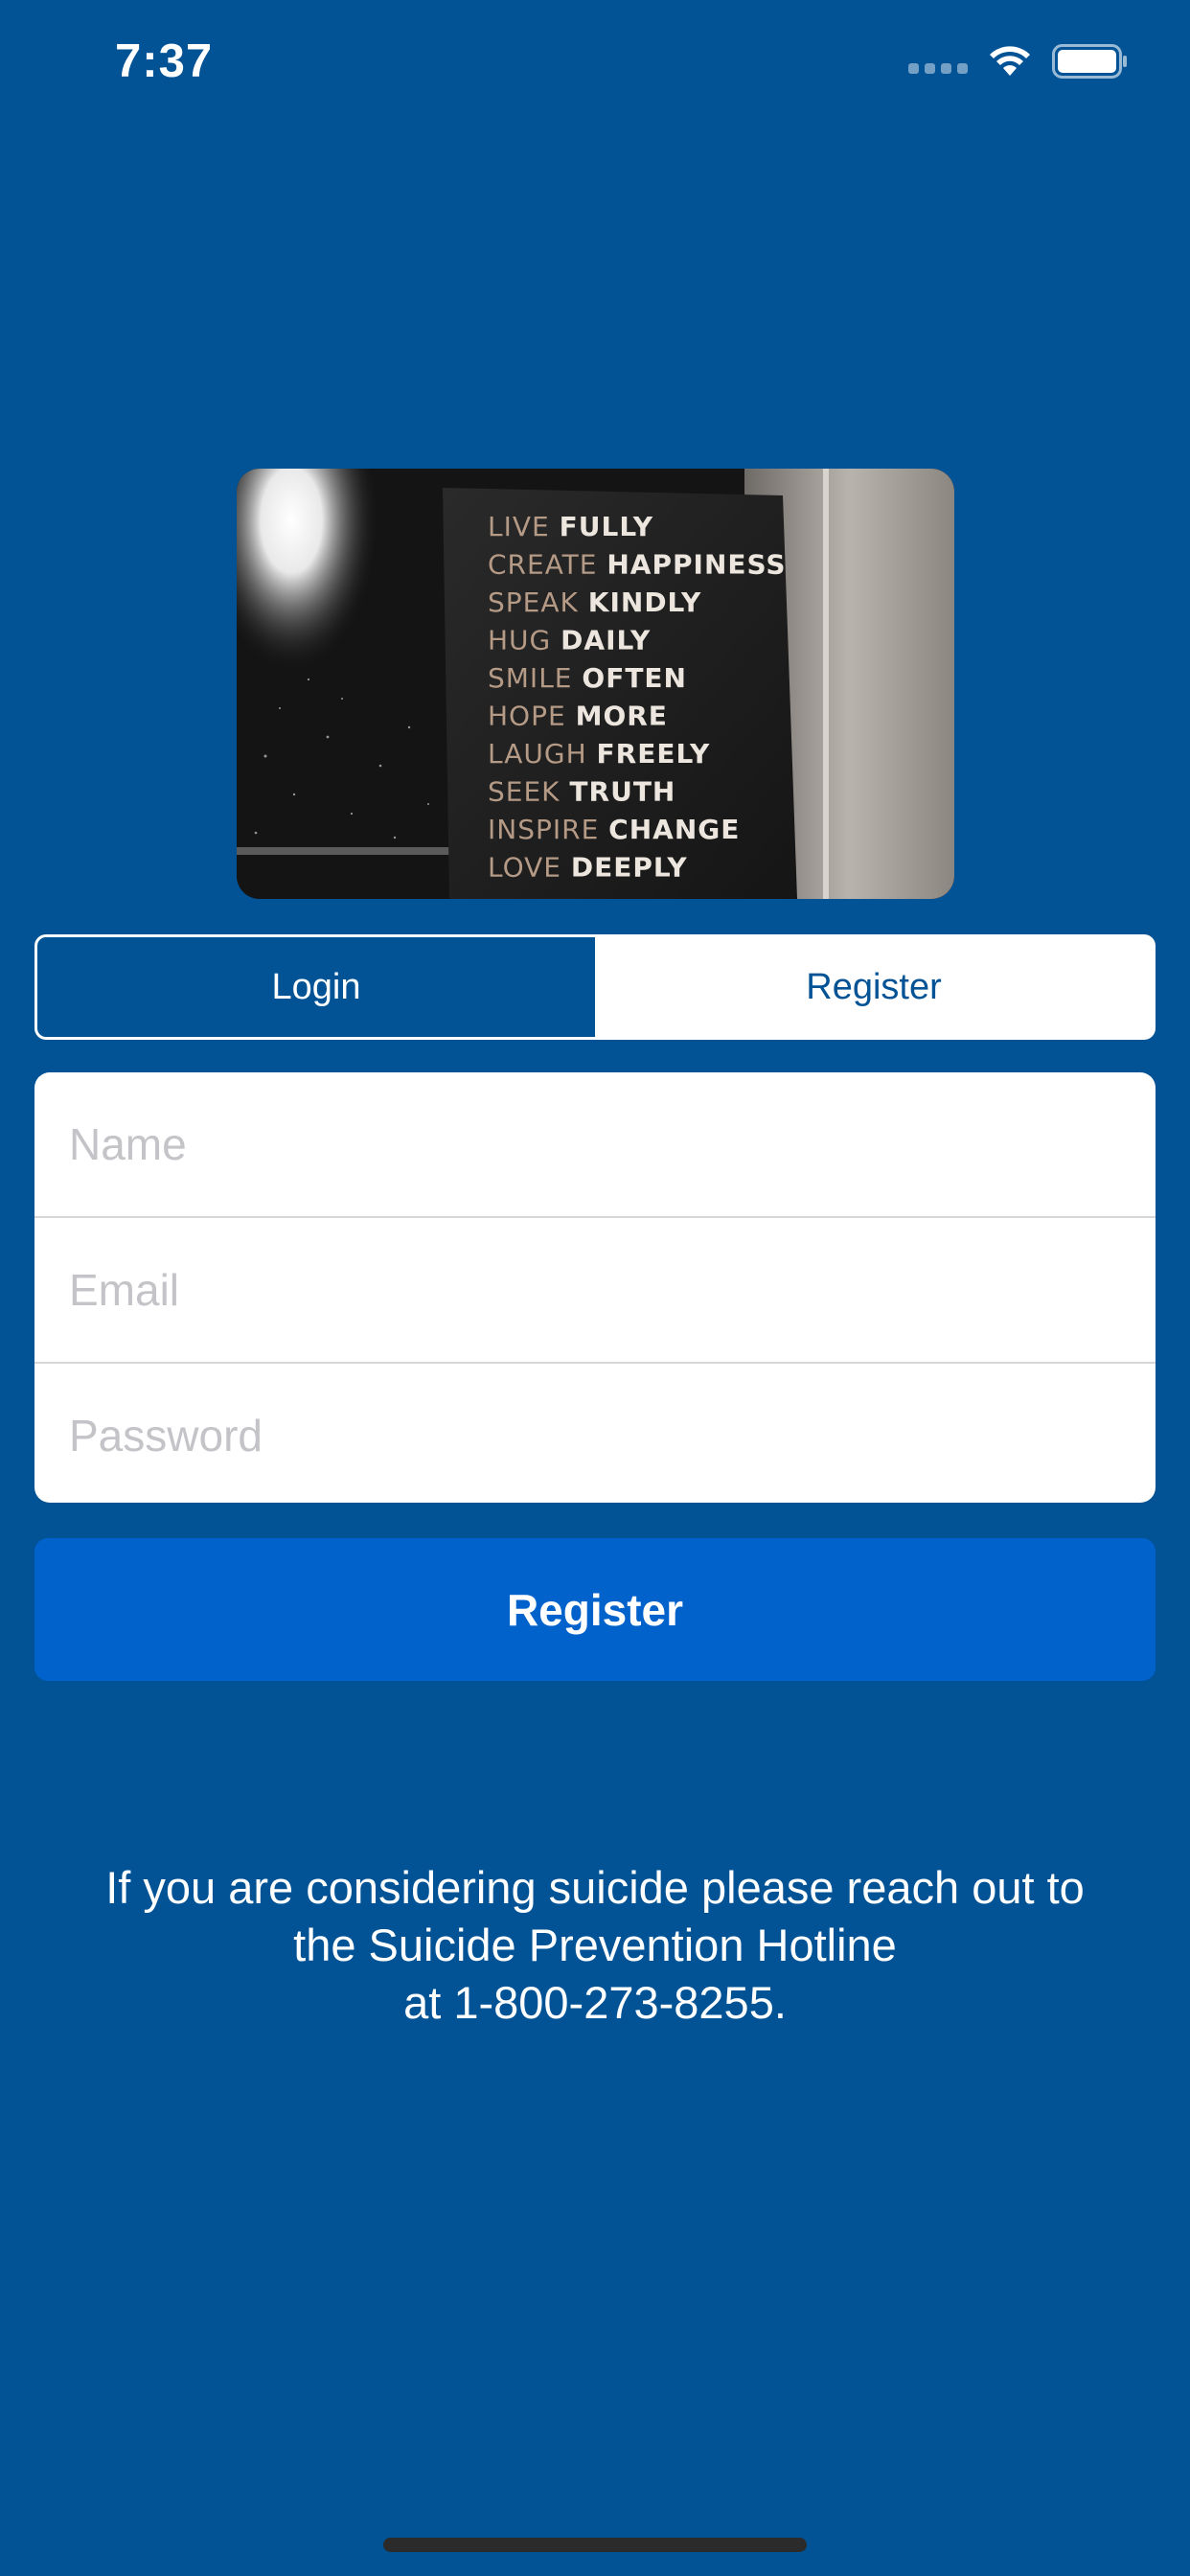 The image size is (1190, 2576). I want to click on quote-line: LAUGH FREELY, so click(599, 754).